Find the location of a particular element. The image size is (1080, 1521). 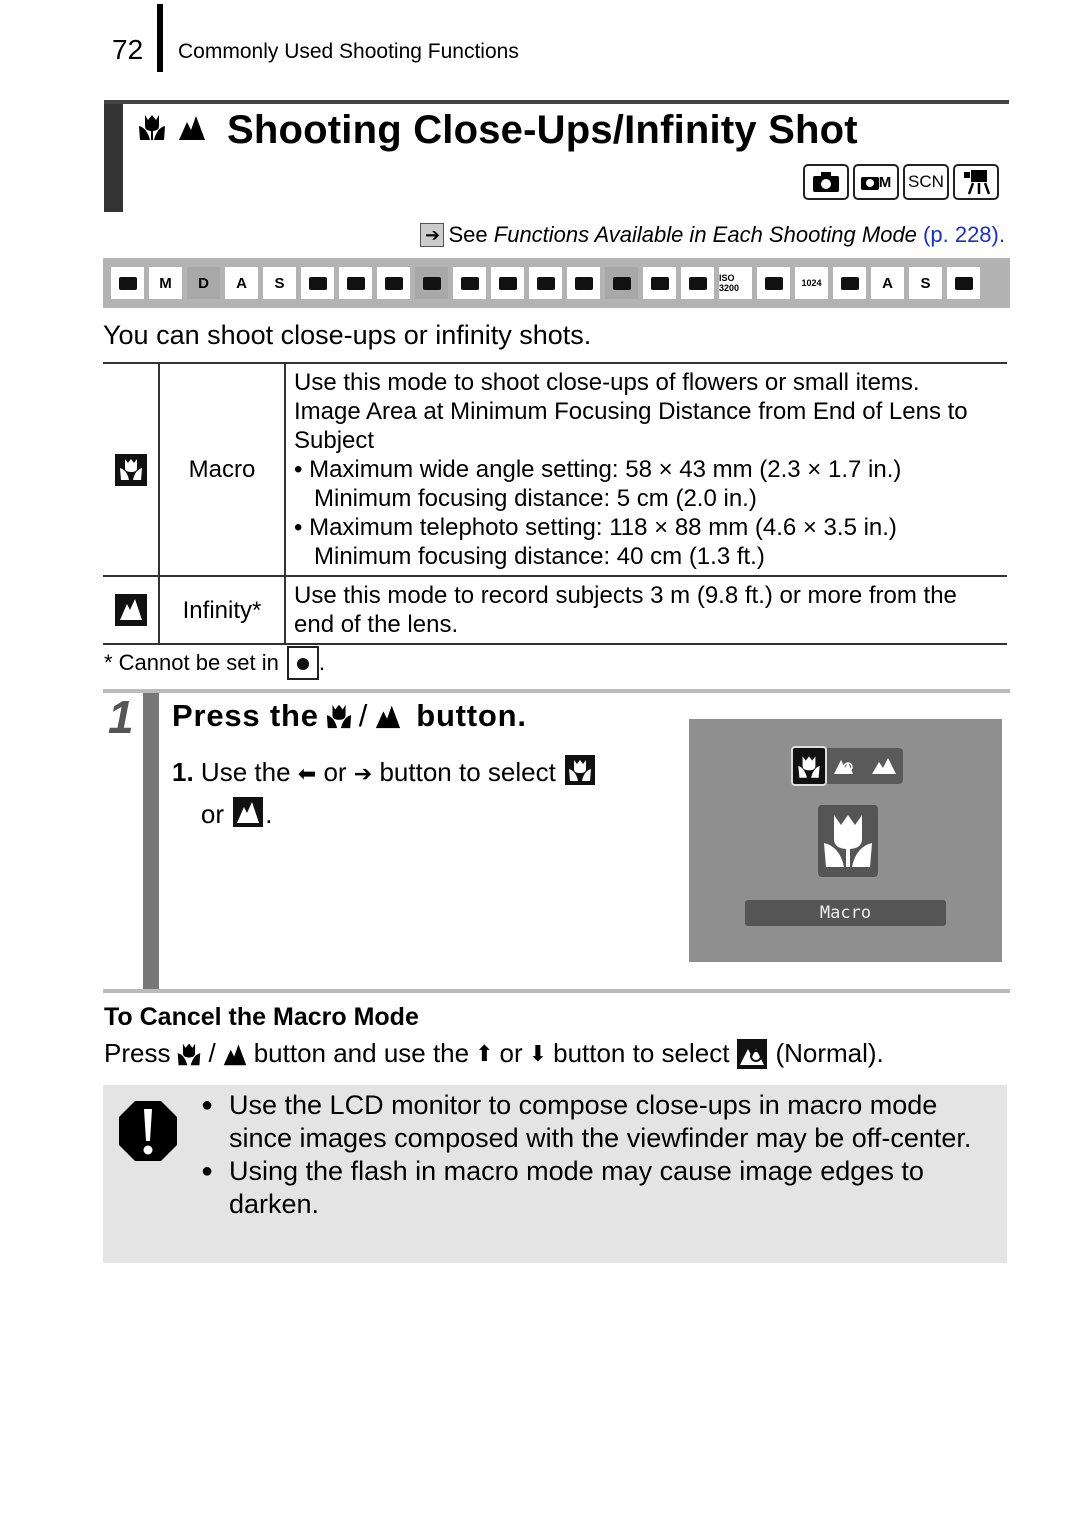

mode-aquarium-icon is located at coordinates (659, 283).